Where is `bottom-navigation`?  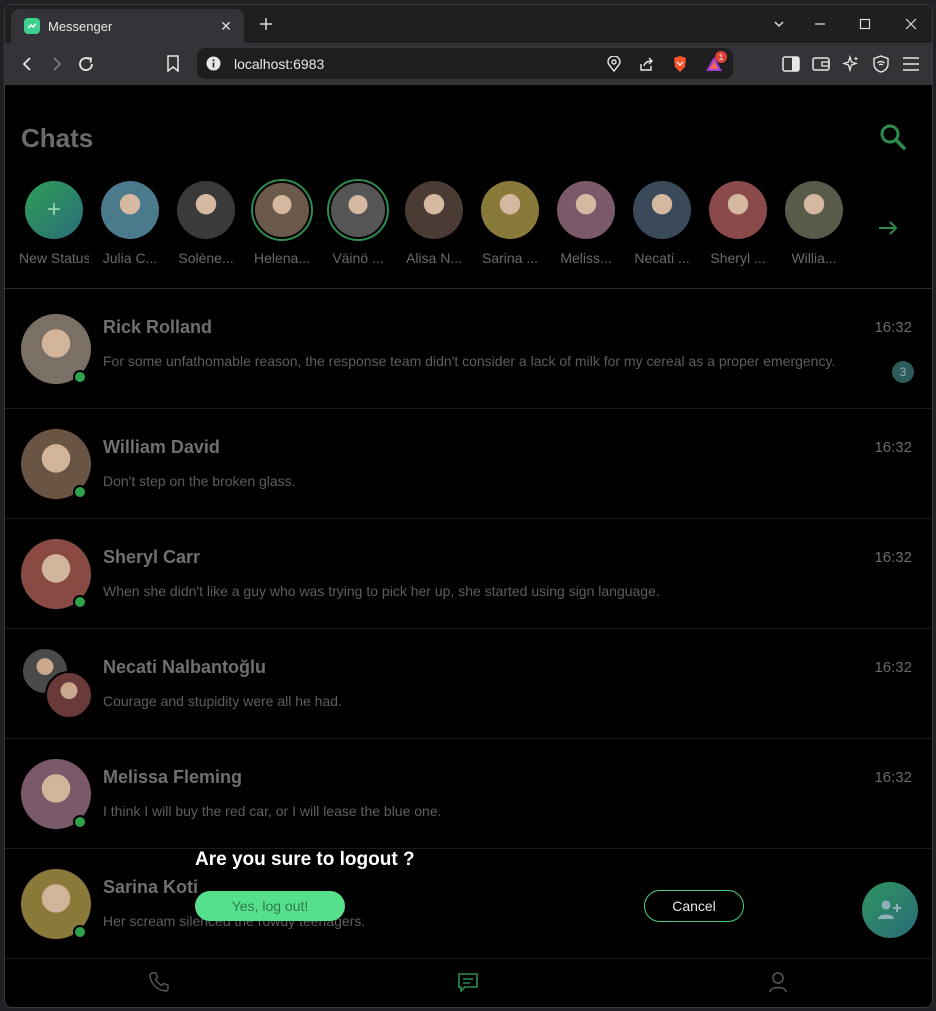
bottom-navigation is located at coordinates (468, 981).